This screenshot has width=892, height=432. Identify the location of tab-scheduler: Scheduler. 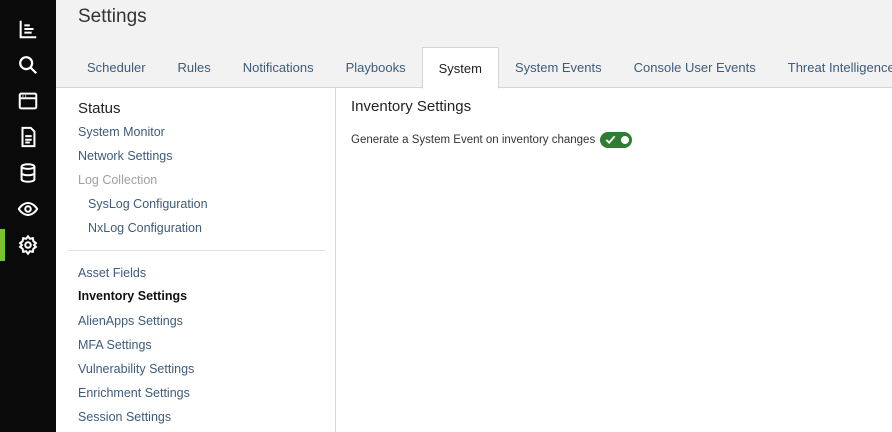
(116, 67).